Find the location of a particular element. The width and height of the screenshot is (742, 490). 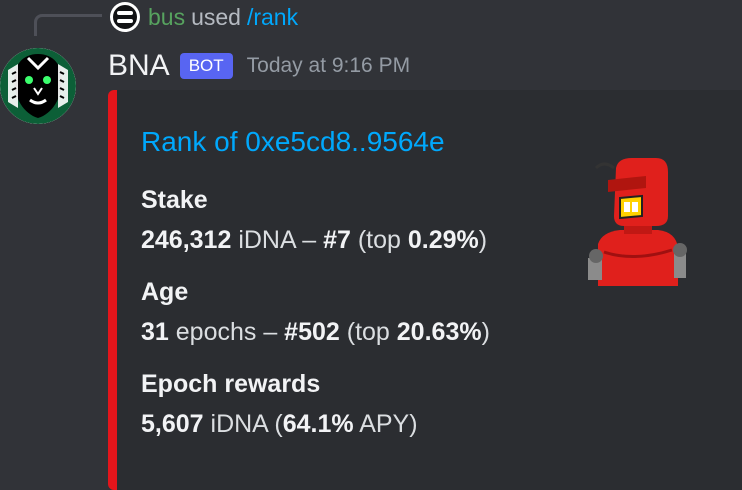

age-rank: #502 is located at coordinates (312, 332).